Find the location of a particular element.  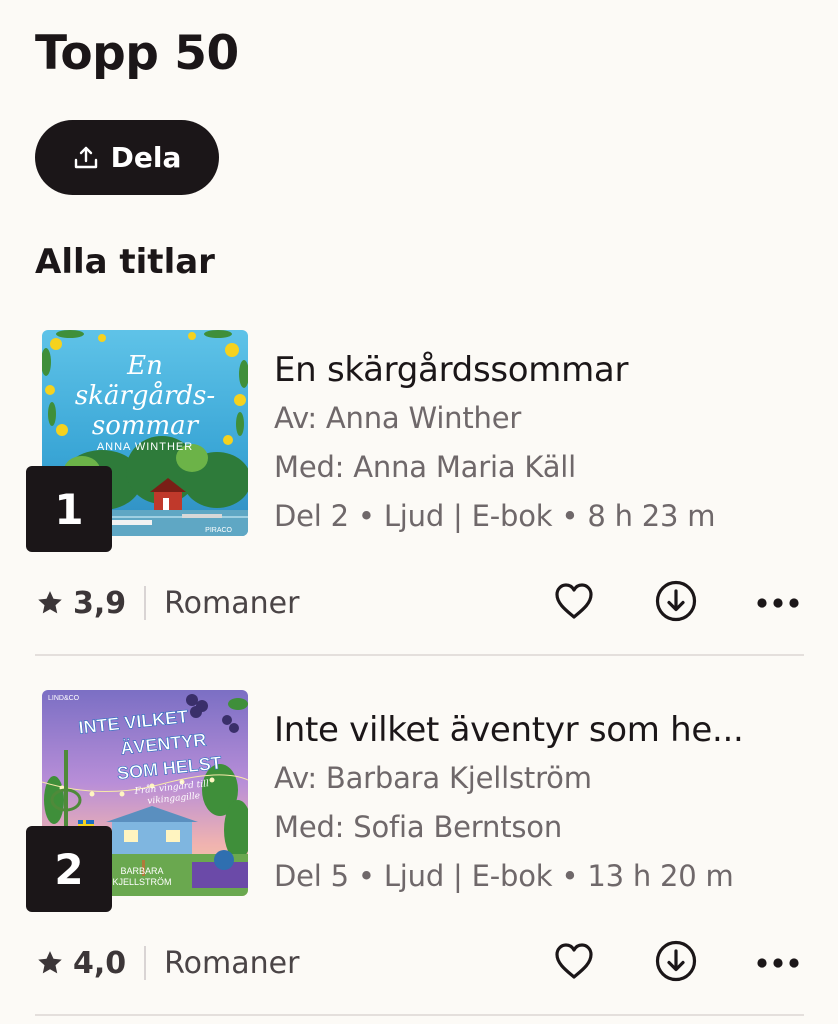

section-title: Alla titlar is located at coordinates (125, 262).